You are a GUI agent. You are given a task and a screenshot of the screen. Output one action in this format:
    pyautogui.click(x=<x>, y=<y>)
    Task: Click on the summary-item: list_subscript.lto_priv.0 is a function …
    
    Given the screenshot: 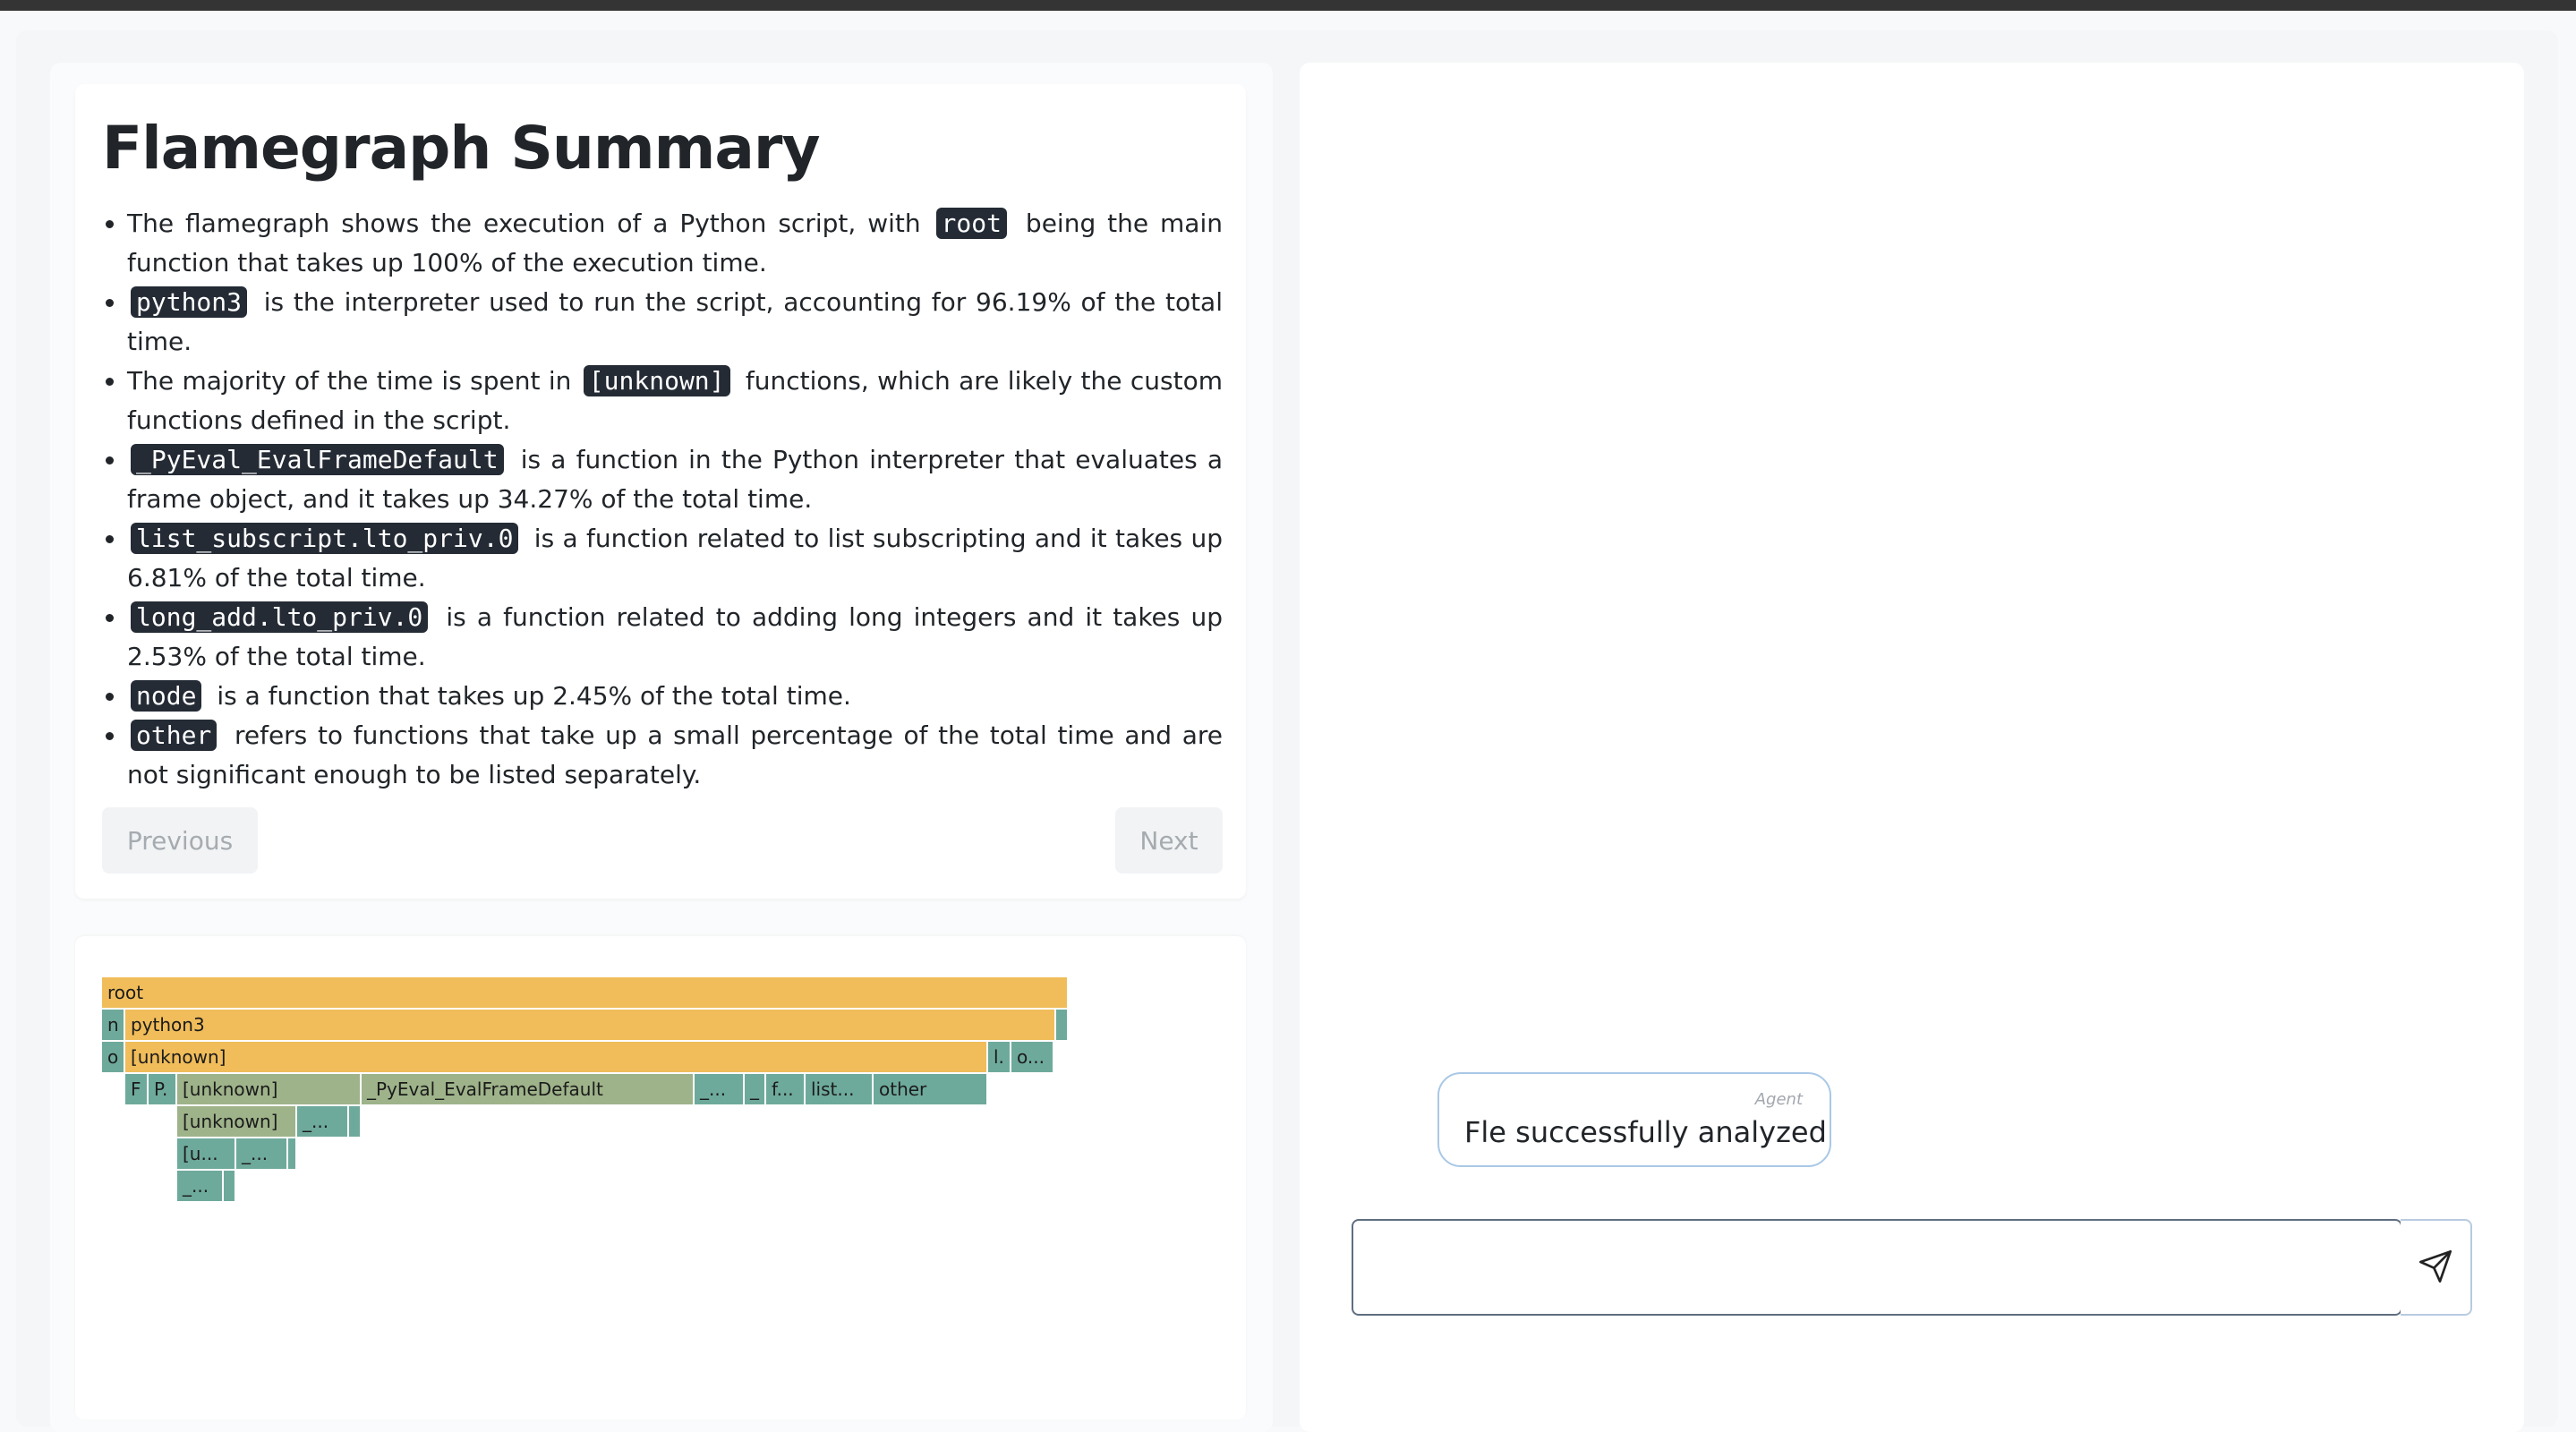 What is the action you would take?
    pyautogui.click(x=675, y=558)
    